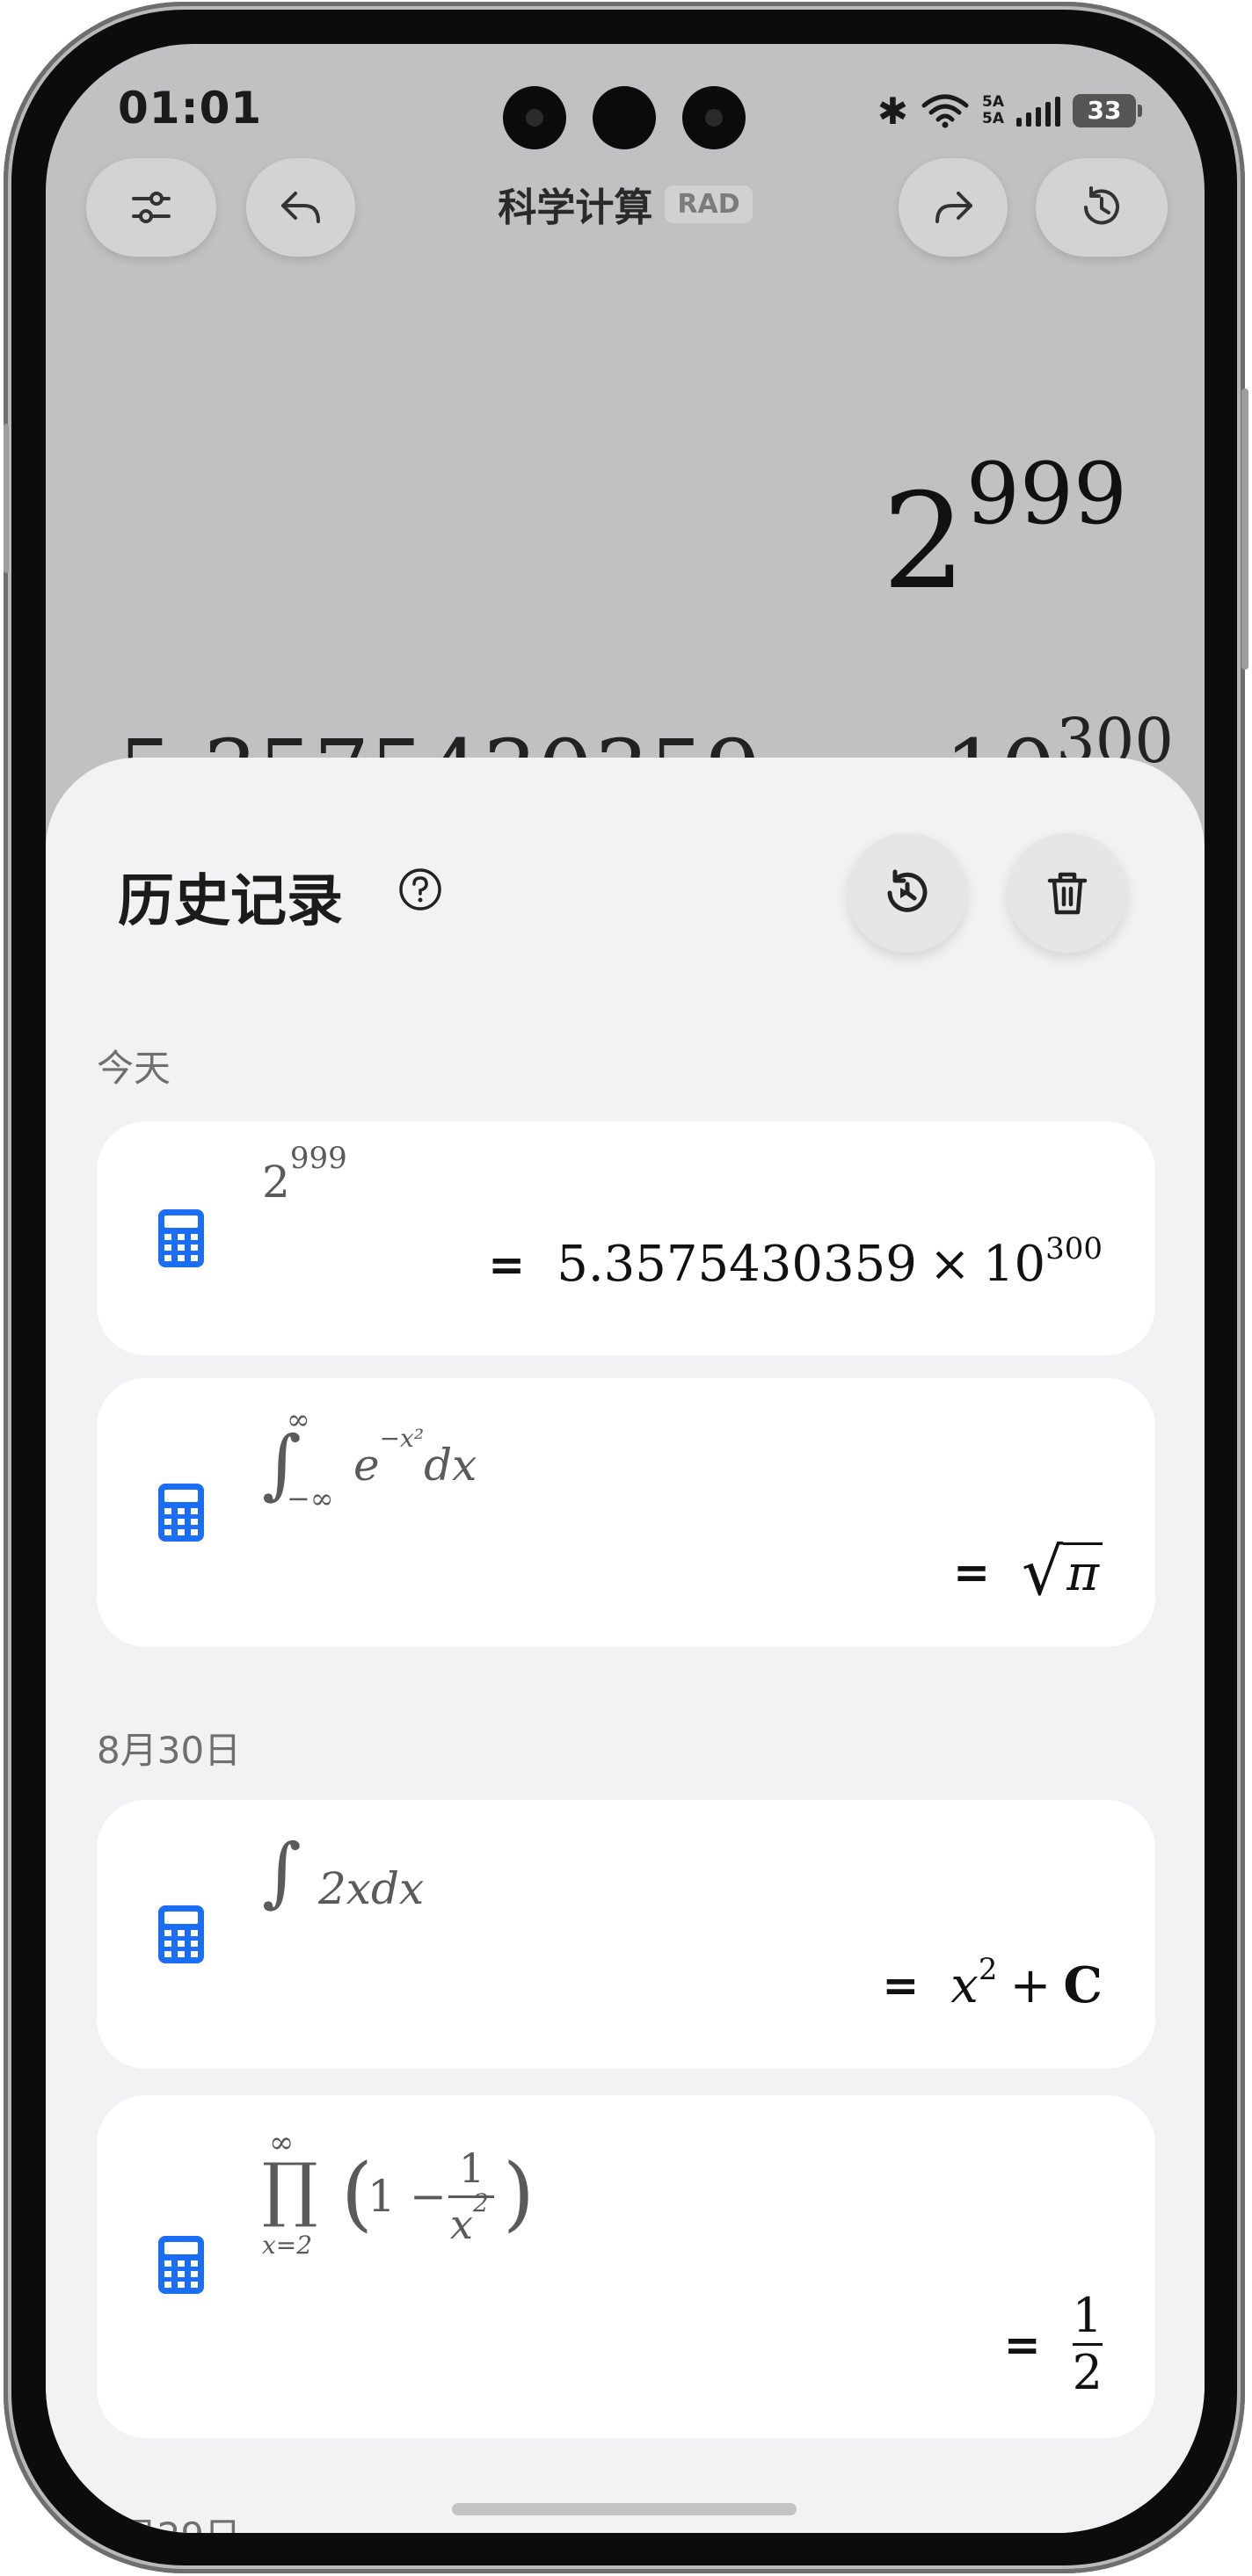  What do you see at coordinates (1087, 2315) in the screenshot?
I see `result-numerator: 1` at bounding box center [1087, 2315].